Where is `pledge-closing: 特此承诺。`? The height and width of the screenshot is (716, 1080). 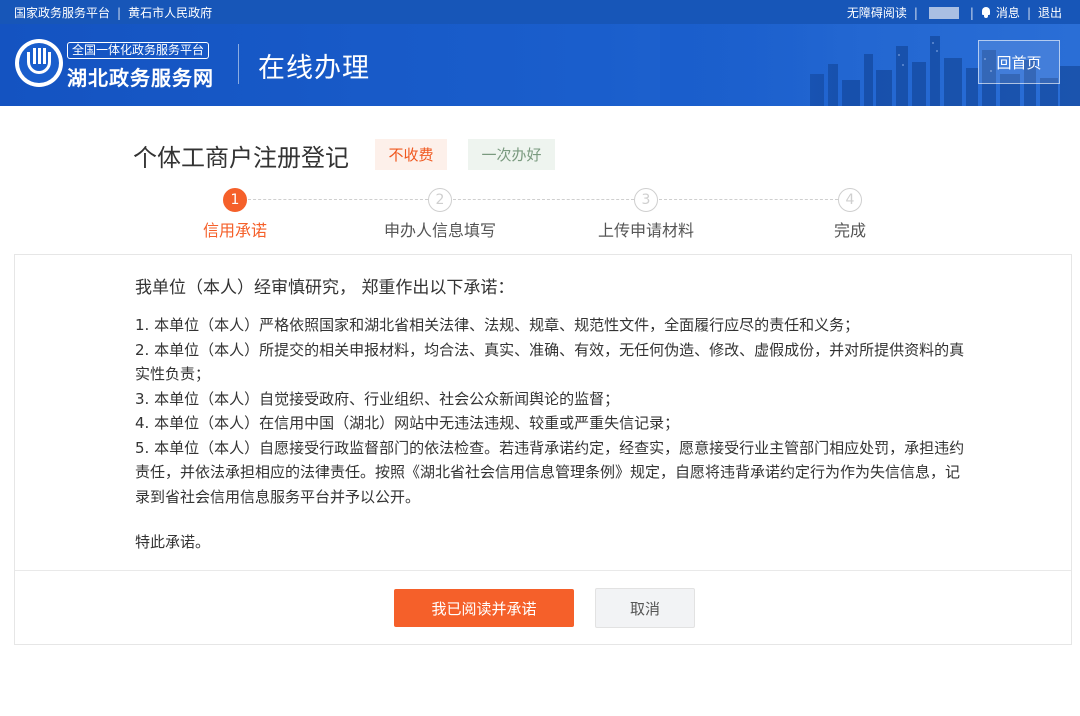 pledge-closing: 特此承诺。 is located at coordinates (173, 542).